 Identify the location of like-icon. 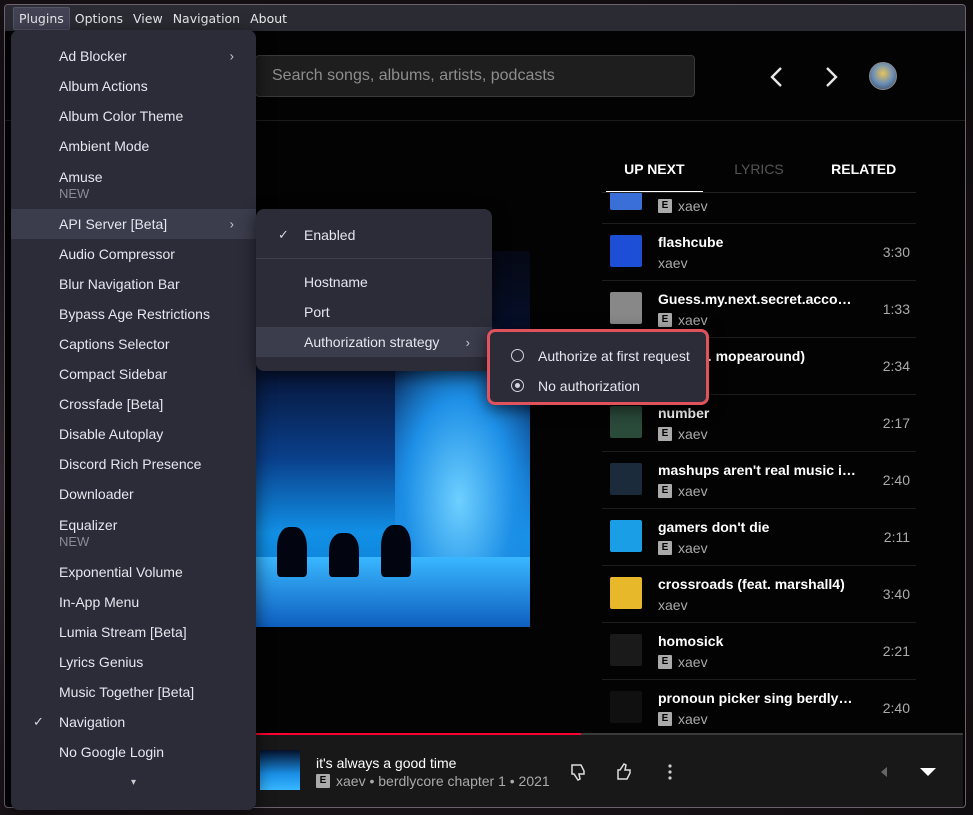
(625, 772).